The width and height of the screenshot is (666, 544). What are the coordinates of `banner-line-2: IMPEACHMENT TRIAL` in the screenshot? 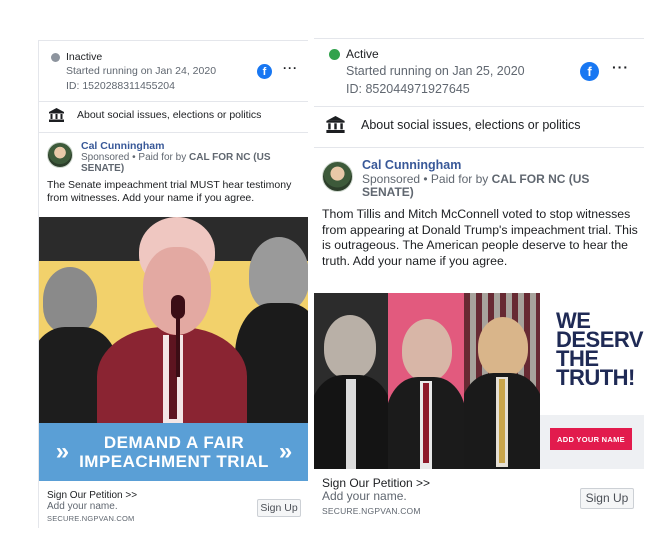 It's located at (174, 461).